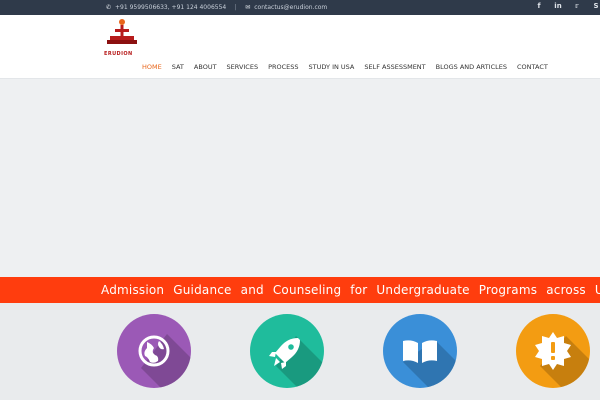 This screenshot has height=400, width=600. What do you see at coordinates (394, 67) in the screenshot?
I see `nav-self-assessment: SELF ASSESSMENT` at bounding box center [394, 67].